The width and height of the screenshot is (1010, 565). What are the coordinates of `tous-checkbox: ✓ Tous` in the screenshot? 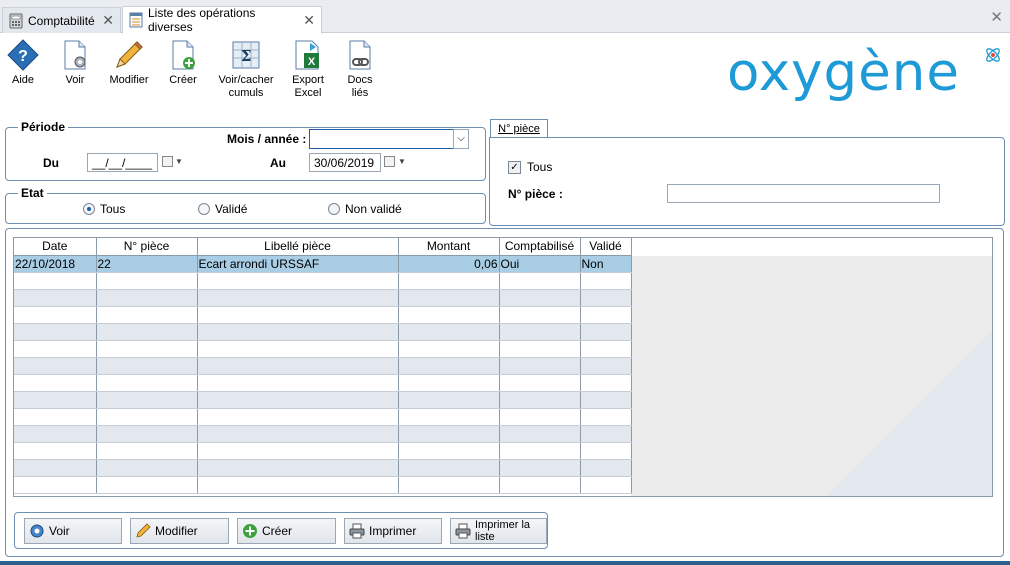 It's located at (530, 167).